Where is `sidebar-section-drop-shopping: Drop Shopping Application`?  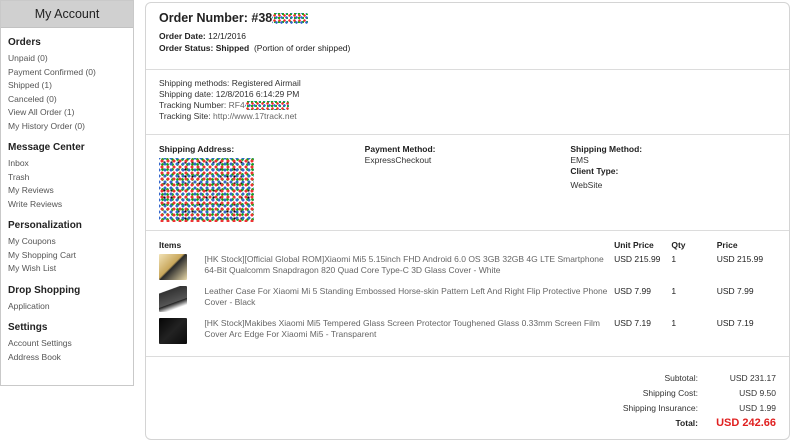 sidebar-section-drop-shopping: Drop Shopping Application is located at coordinates (67, 299).